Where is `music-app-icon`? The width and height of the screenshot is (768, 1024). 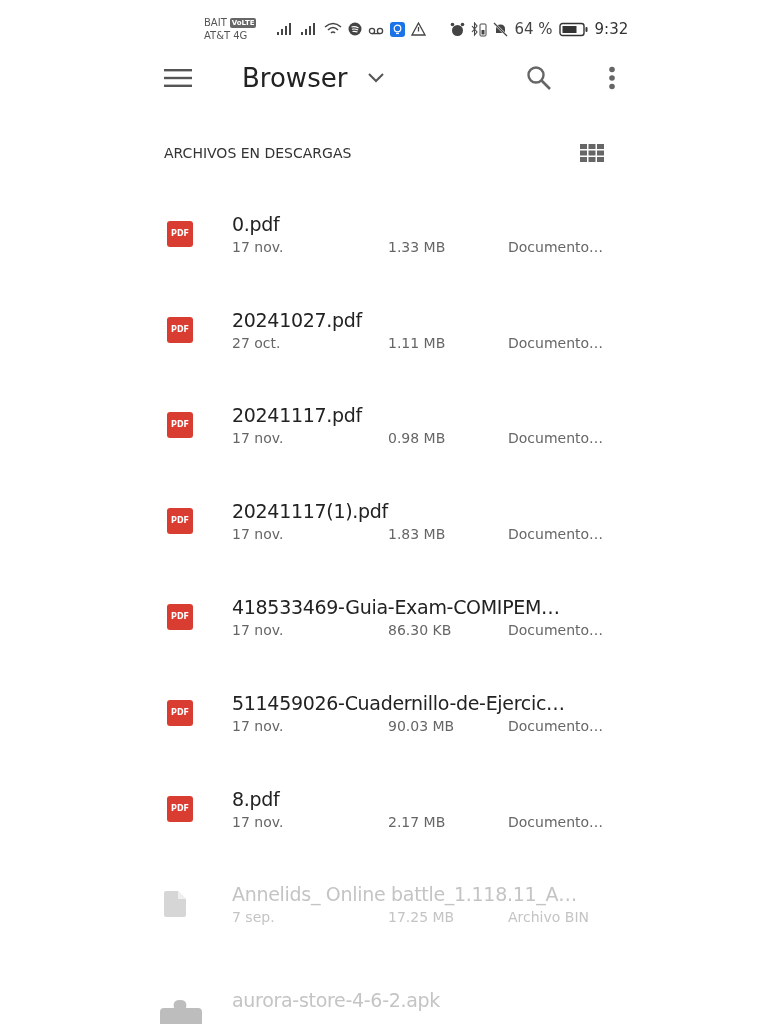 music-app-icon is located at coordinates (355, 29).